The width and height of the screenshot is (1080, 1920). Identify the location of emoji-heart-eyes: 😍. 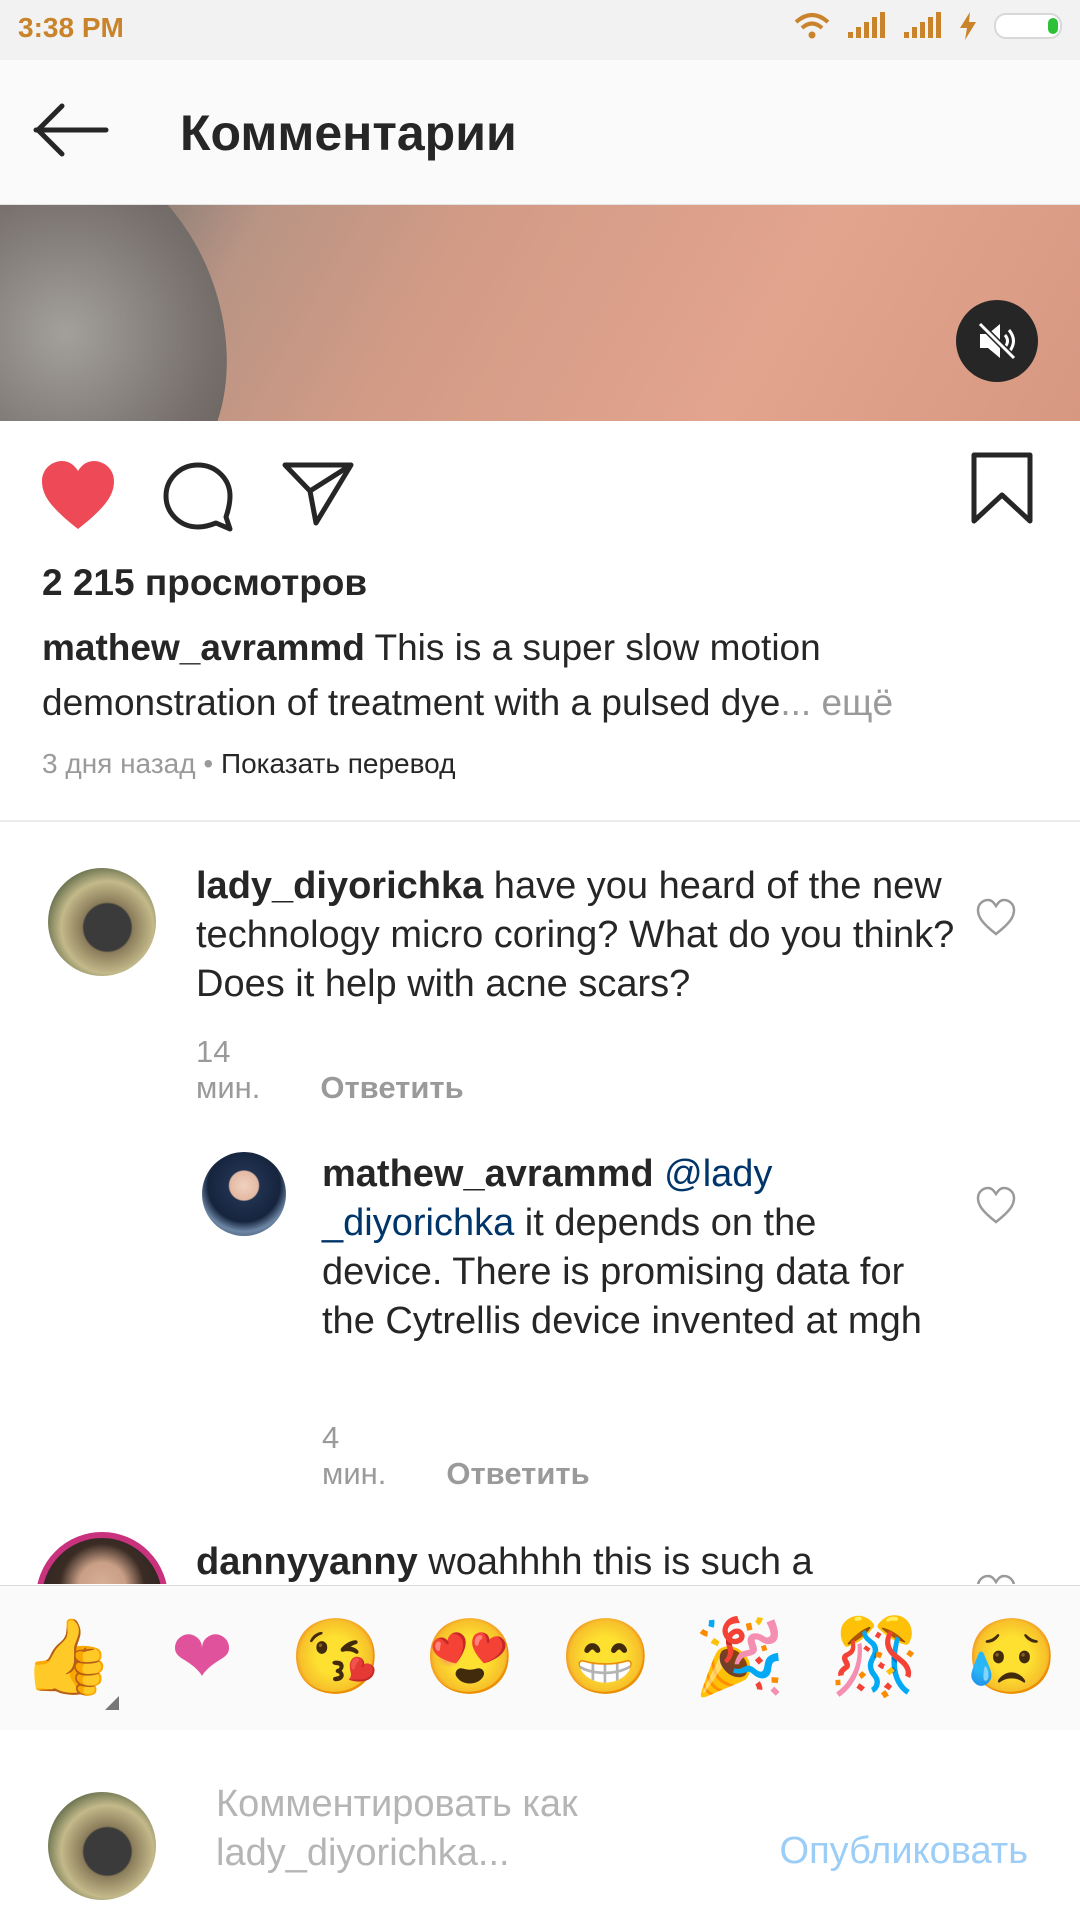
(470, 1657).